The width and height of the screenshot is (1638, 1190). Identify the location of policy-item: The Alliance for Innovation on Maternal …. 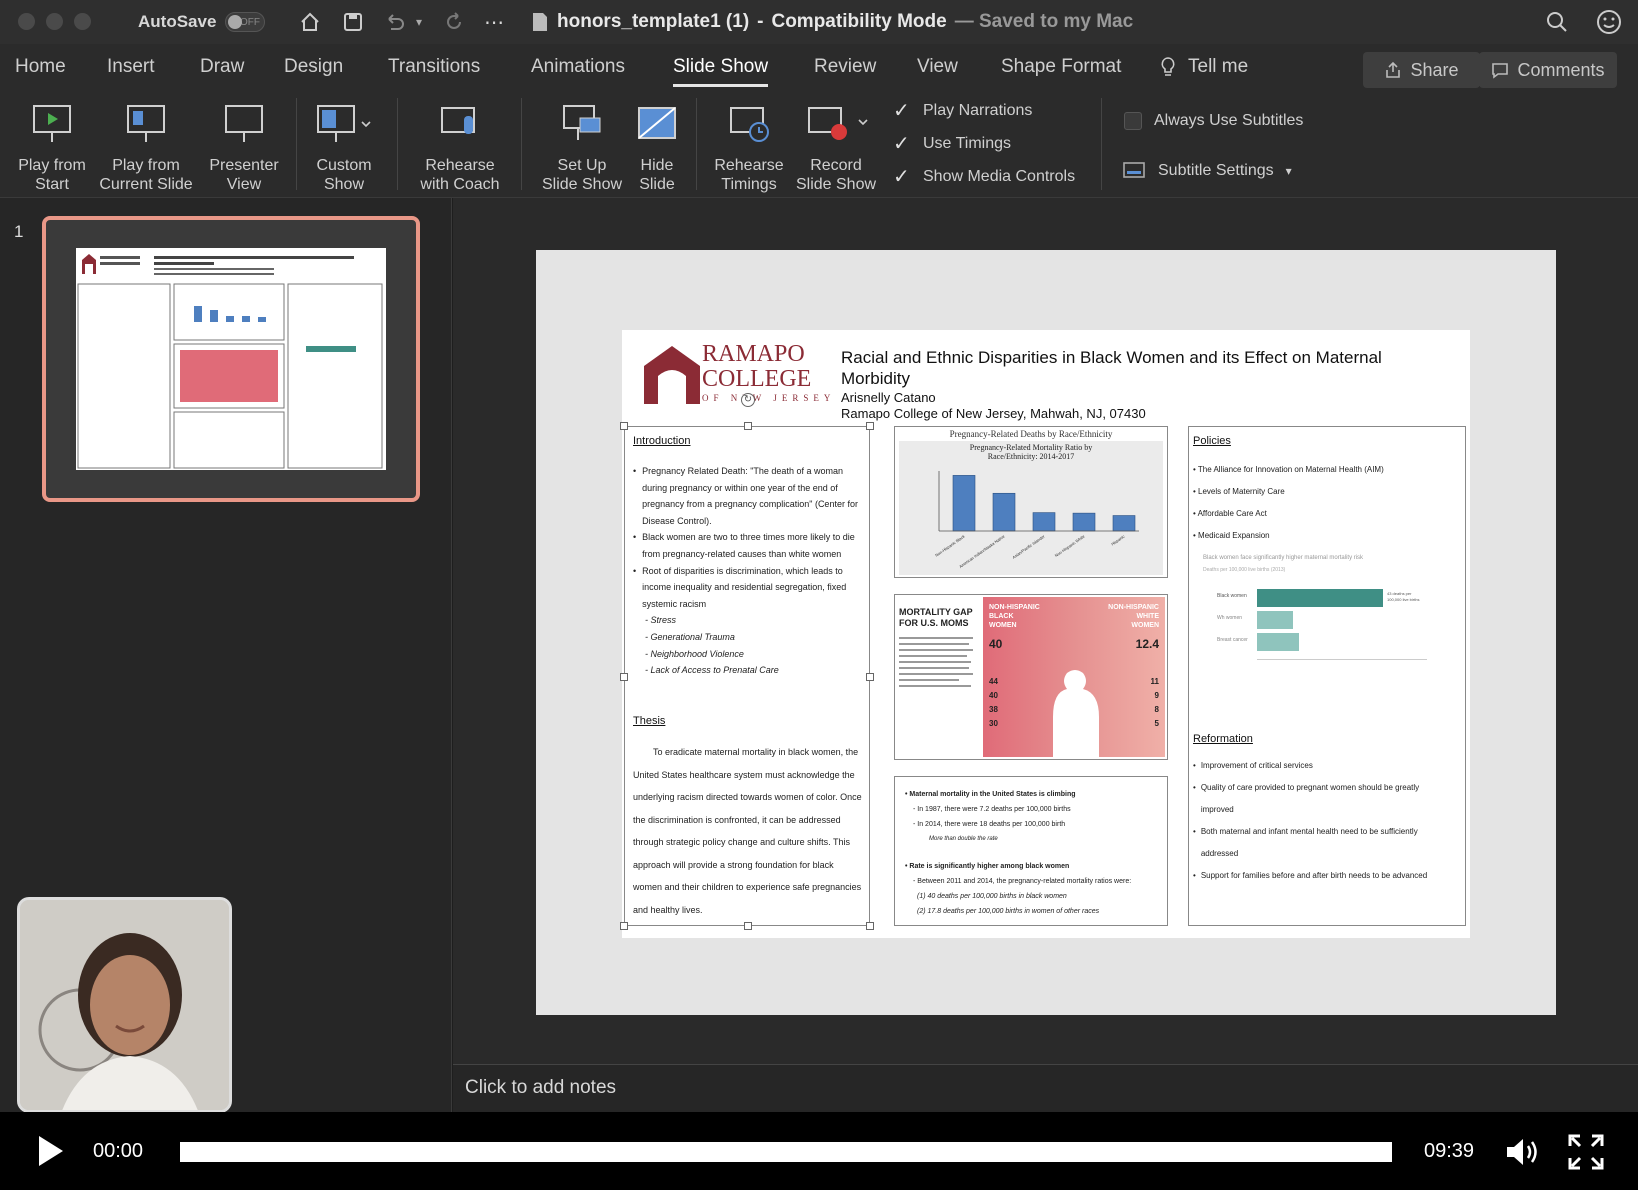
(1290, 469).